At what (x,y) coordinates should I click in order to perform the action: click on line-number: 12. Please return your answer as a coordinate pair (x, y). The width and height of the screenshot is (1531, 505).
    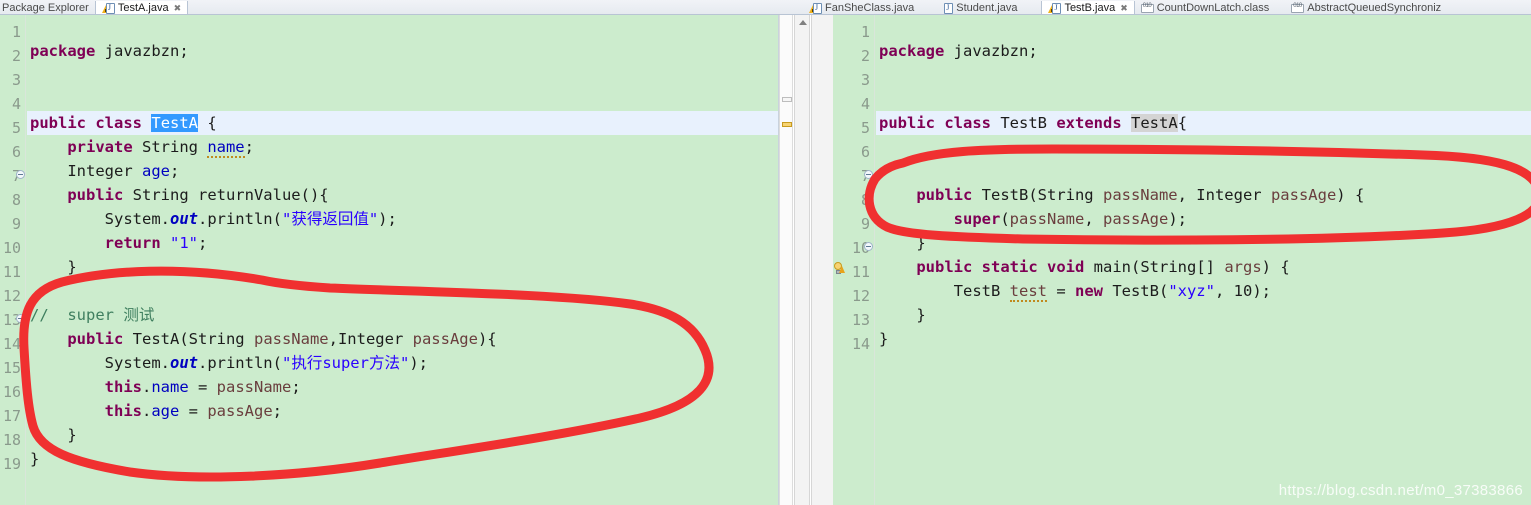
    Looking at the image, I should click on (860, 296).